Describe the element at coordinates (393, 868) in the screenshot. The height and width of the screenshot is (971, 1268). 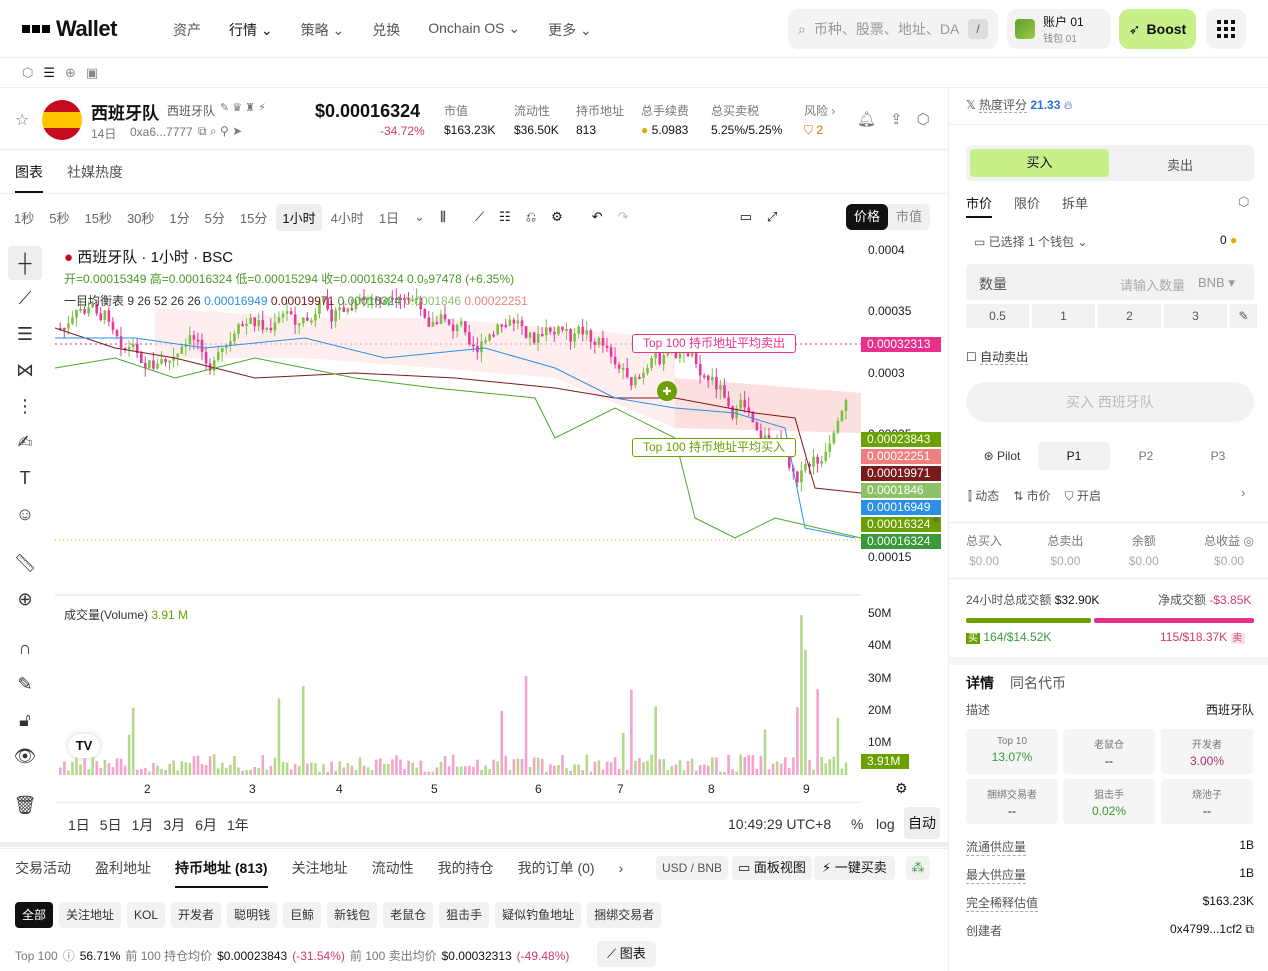
I see `tab-liquidity: 流动性` at that location.